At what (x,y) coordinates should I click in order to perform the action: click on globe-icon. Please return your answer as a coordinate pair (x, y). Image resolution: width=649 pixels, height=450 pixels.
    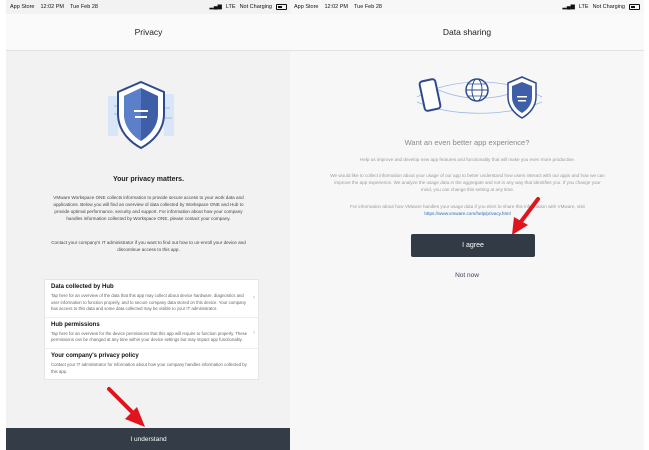
    Looking at the image, I should click on (477, 90).